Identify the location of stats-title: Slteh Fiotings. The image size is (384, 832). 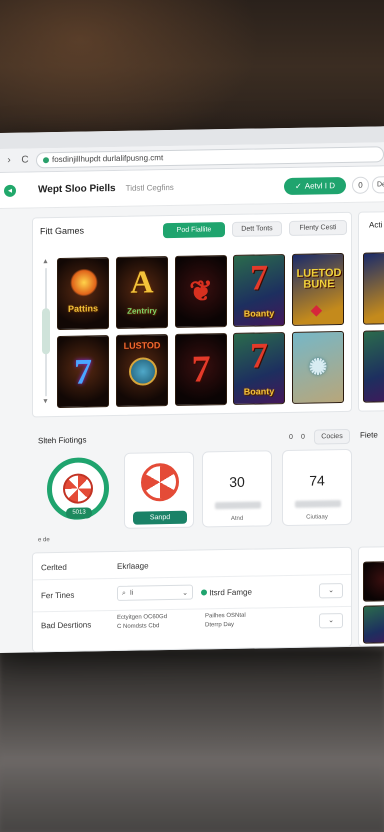
(62, 440).